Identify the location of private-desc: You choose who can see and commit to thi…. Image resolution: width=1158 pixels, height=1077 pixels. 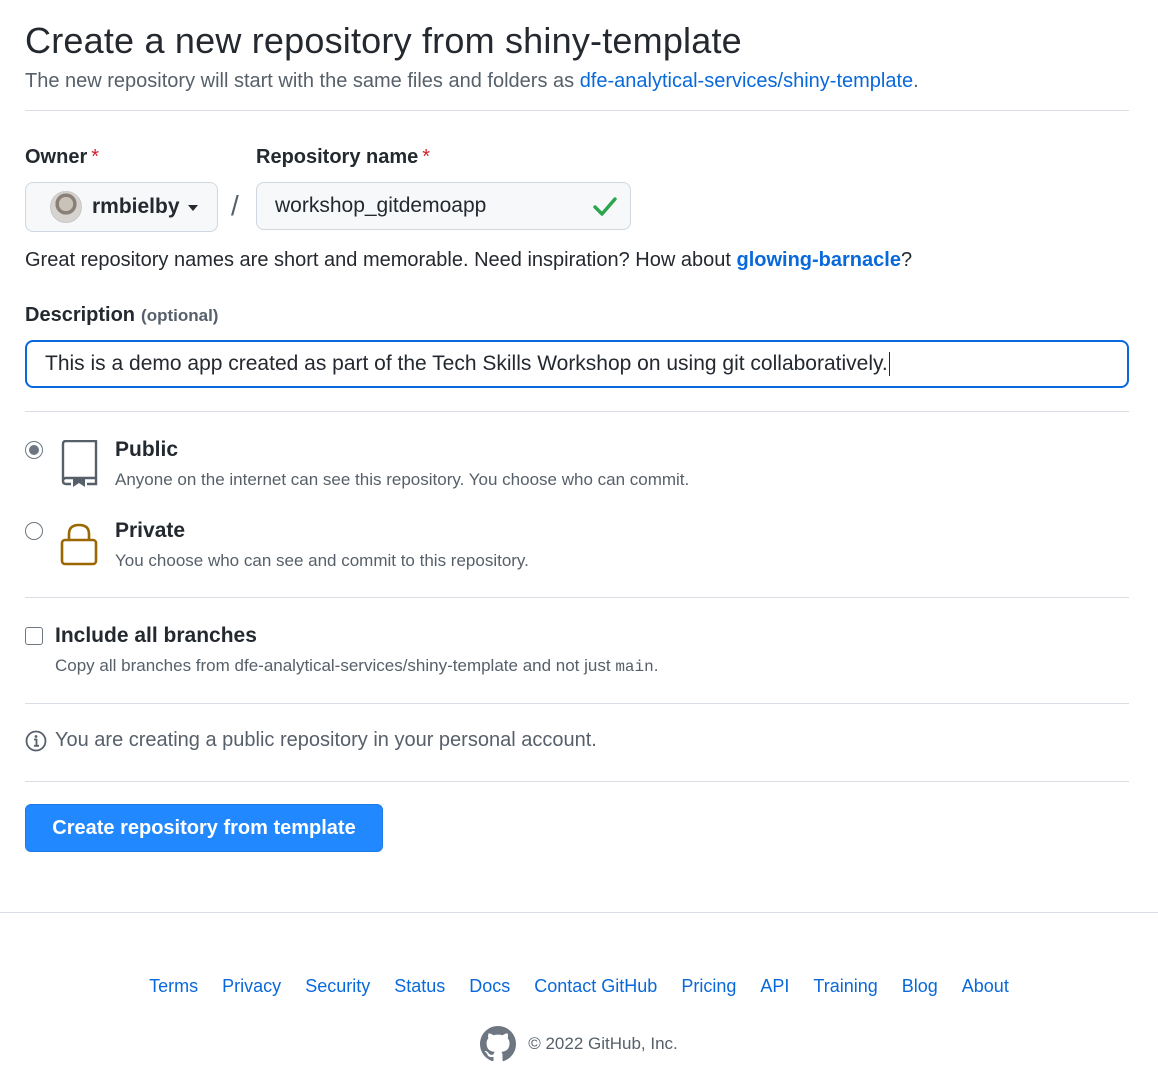
(322, 560).